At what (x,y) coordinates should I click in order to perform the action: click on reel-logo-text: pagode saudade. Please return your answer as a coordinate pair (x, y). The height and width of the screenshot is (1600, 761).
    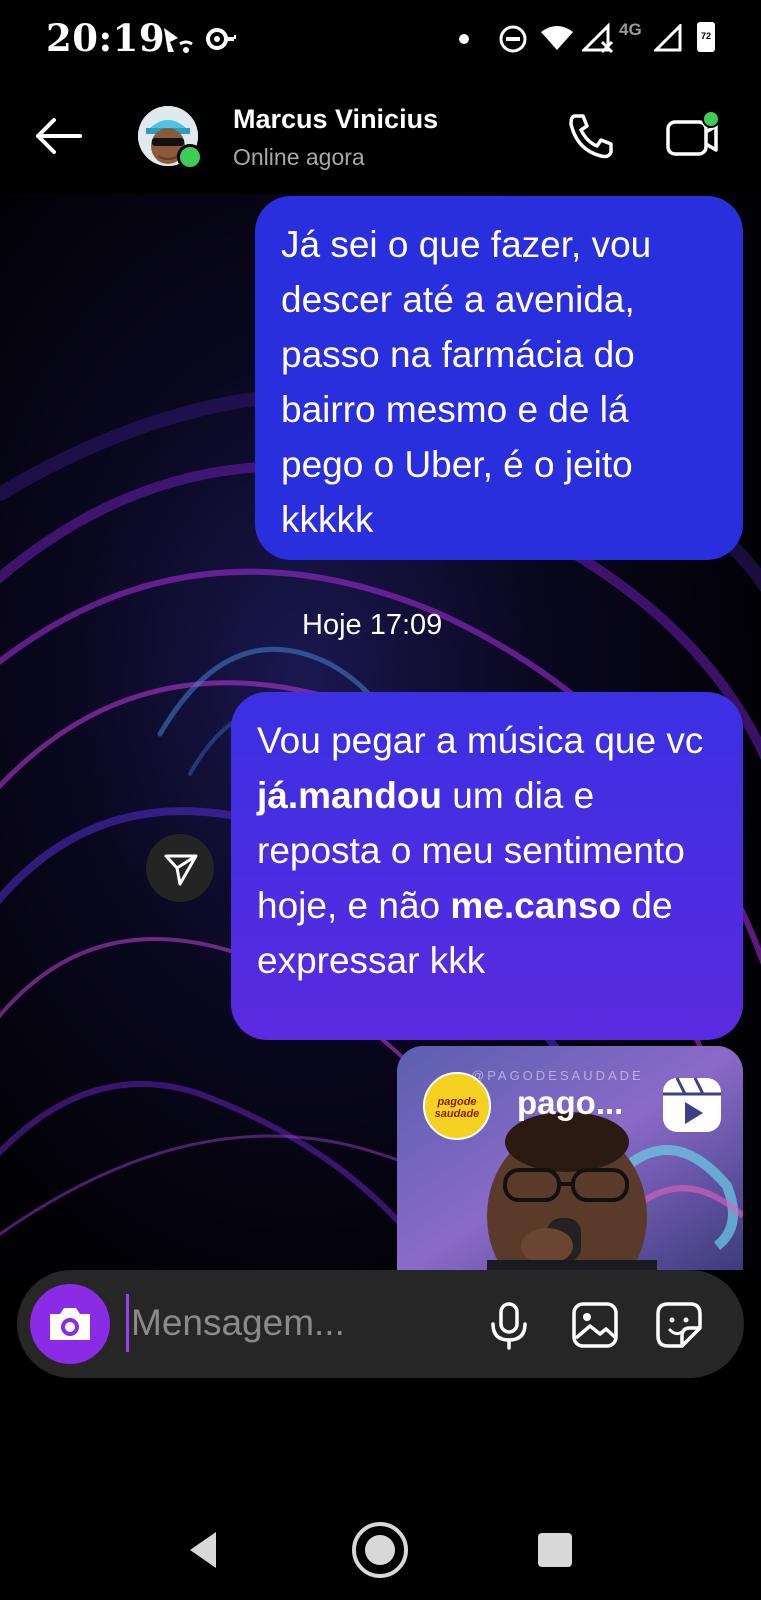
    Looking at the image, I should click on (457, 1108).